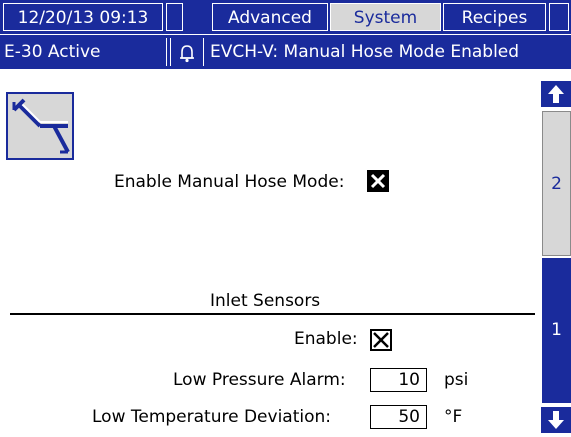  I want to click on bell-icon, so click(187, 53).